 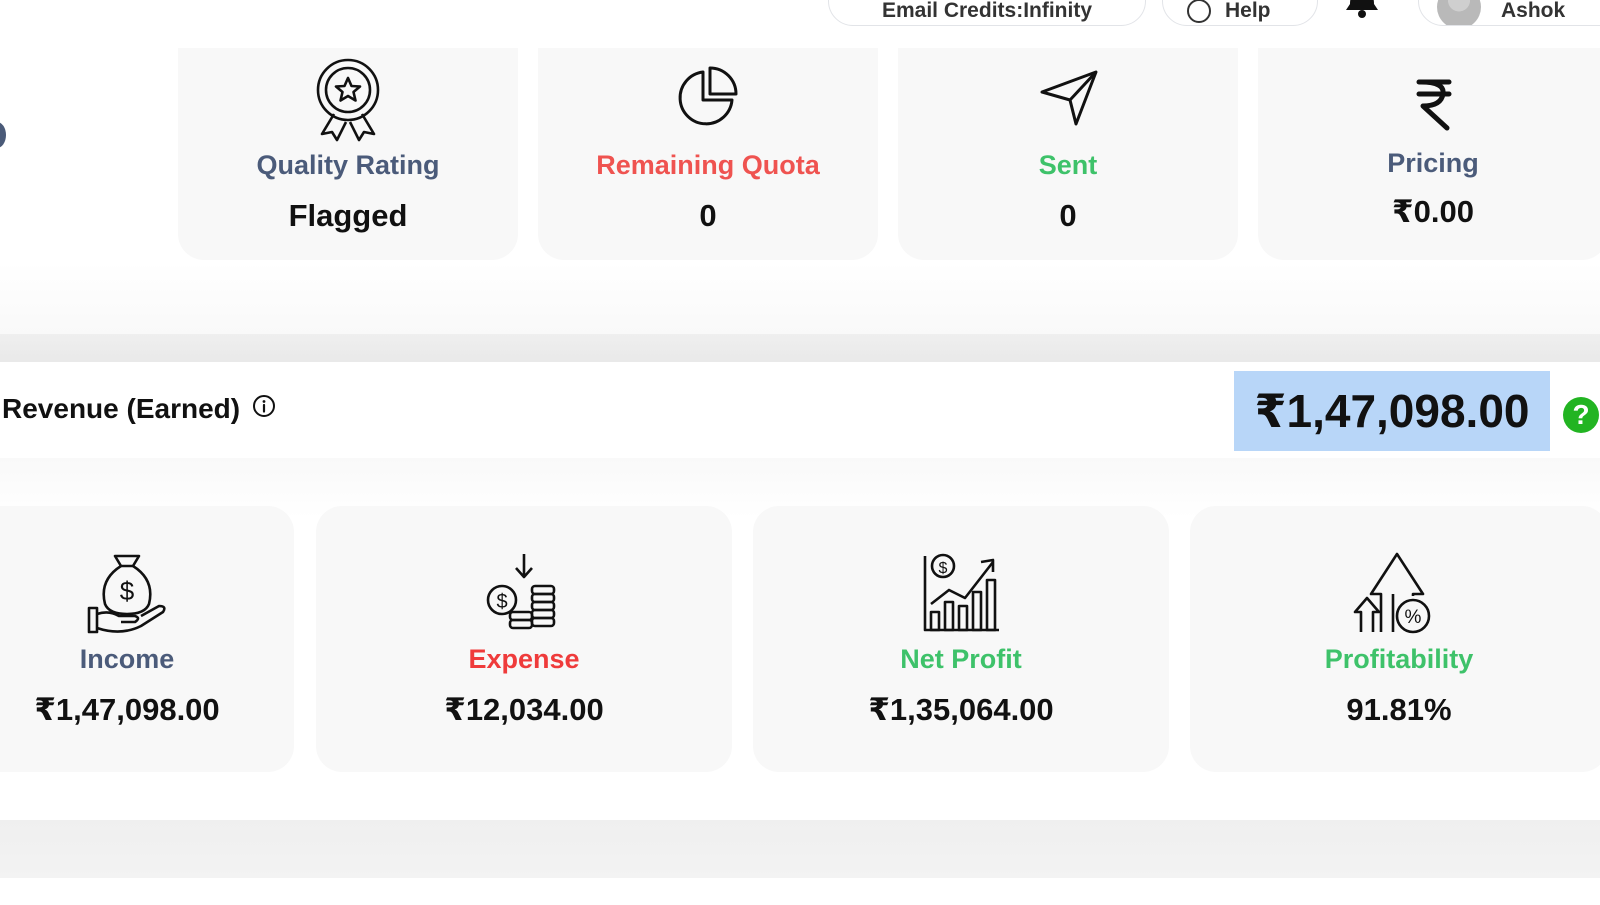 I want to click on finance-label: Profitability, so click(x=1399, y=659).